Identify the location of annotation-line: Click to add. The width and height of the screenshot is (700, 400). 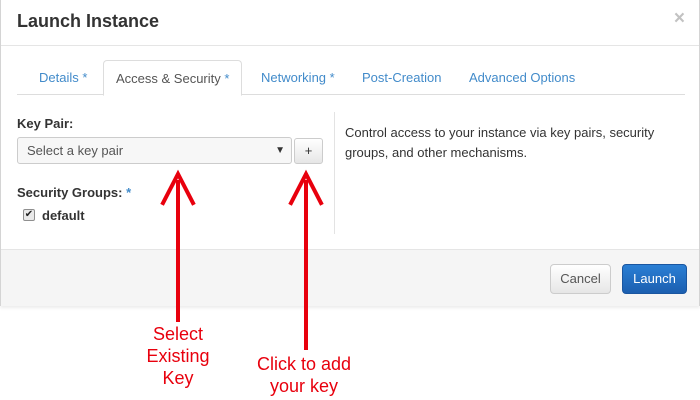
(304, 364).